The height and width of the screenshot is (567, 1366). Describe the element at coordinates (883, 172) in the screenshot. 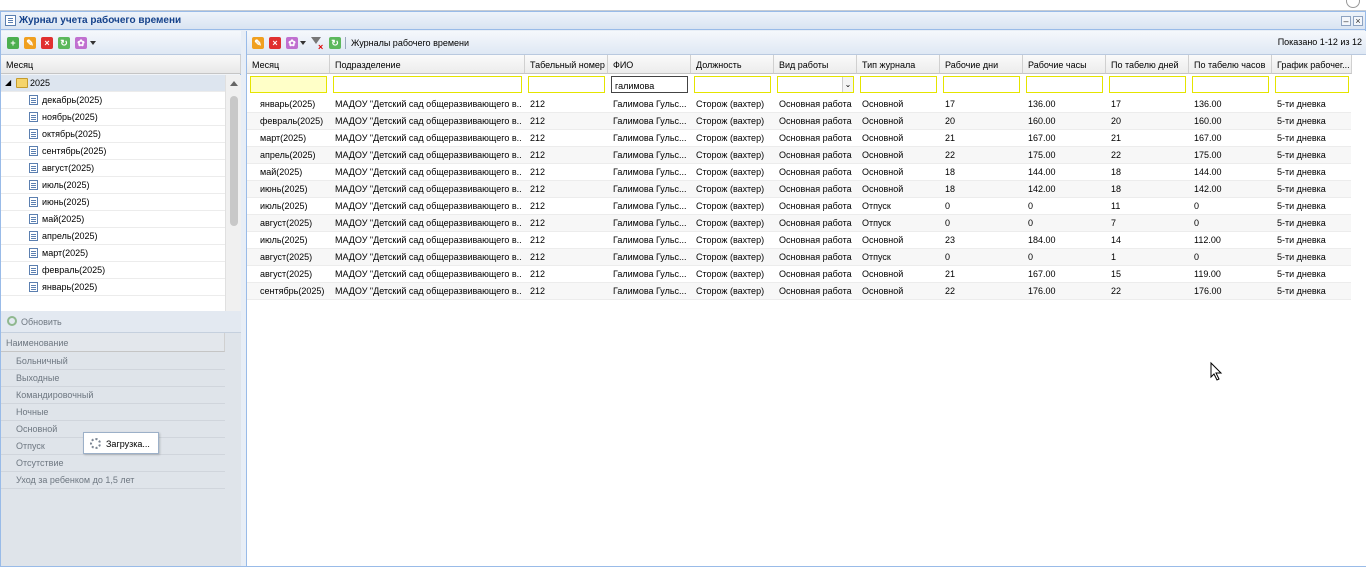

I see `table-cell: Основной` at that location.